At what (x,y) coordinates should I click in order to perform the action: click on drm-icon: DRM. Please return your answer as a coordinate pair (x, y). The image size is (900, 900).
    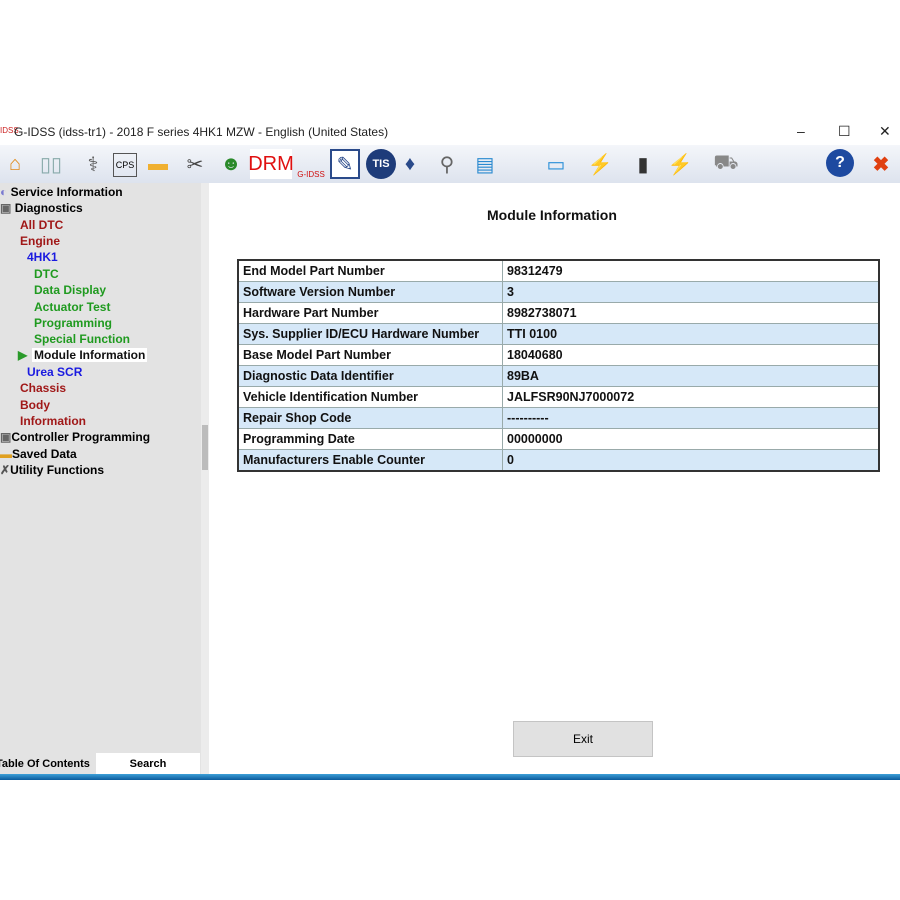
    Looking at the image, I should click on (271, 164).